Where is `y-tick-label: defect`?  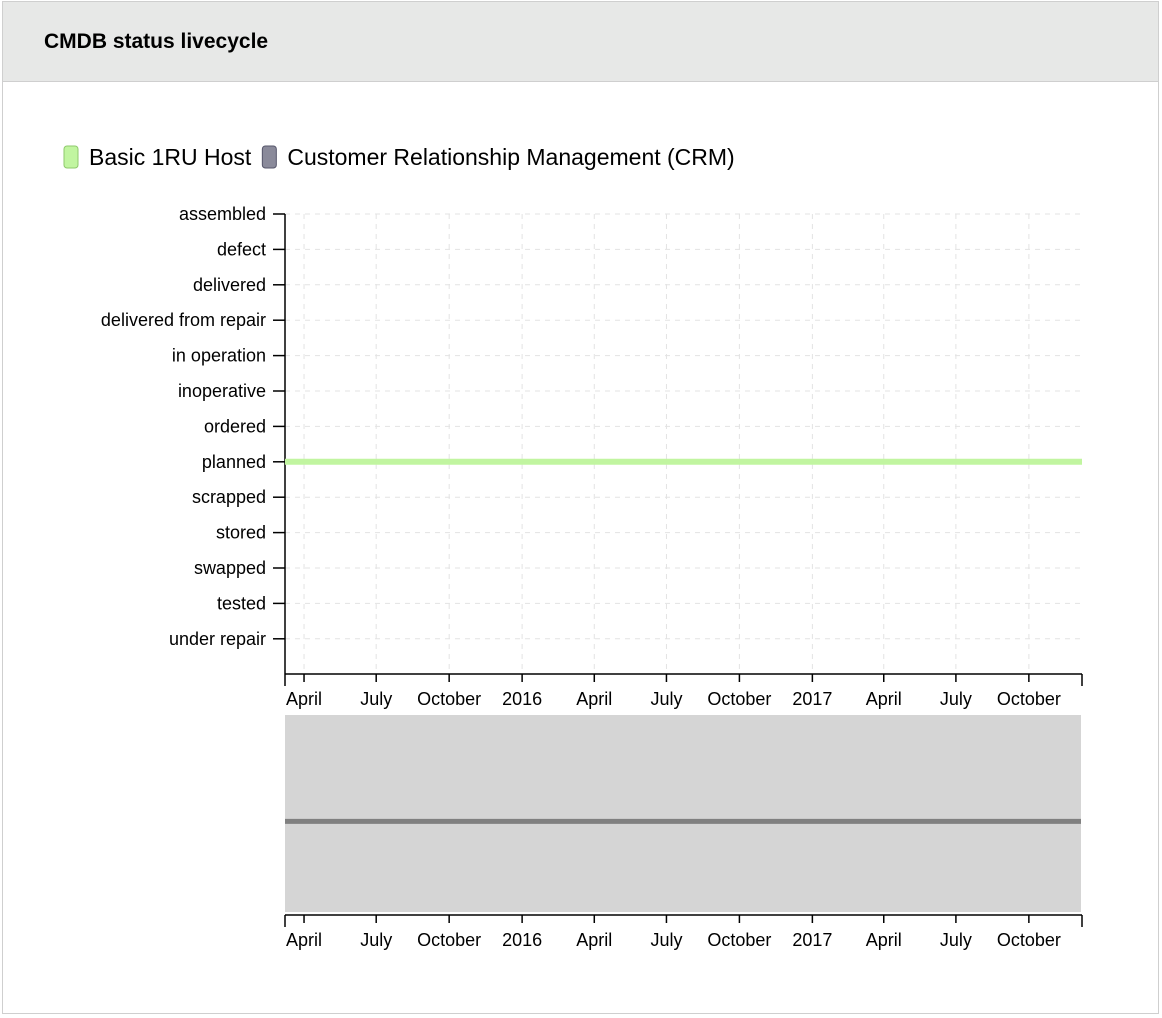 y-tick-label: defect is located at coordinates (241, 249).